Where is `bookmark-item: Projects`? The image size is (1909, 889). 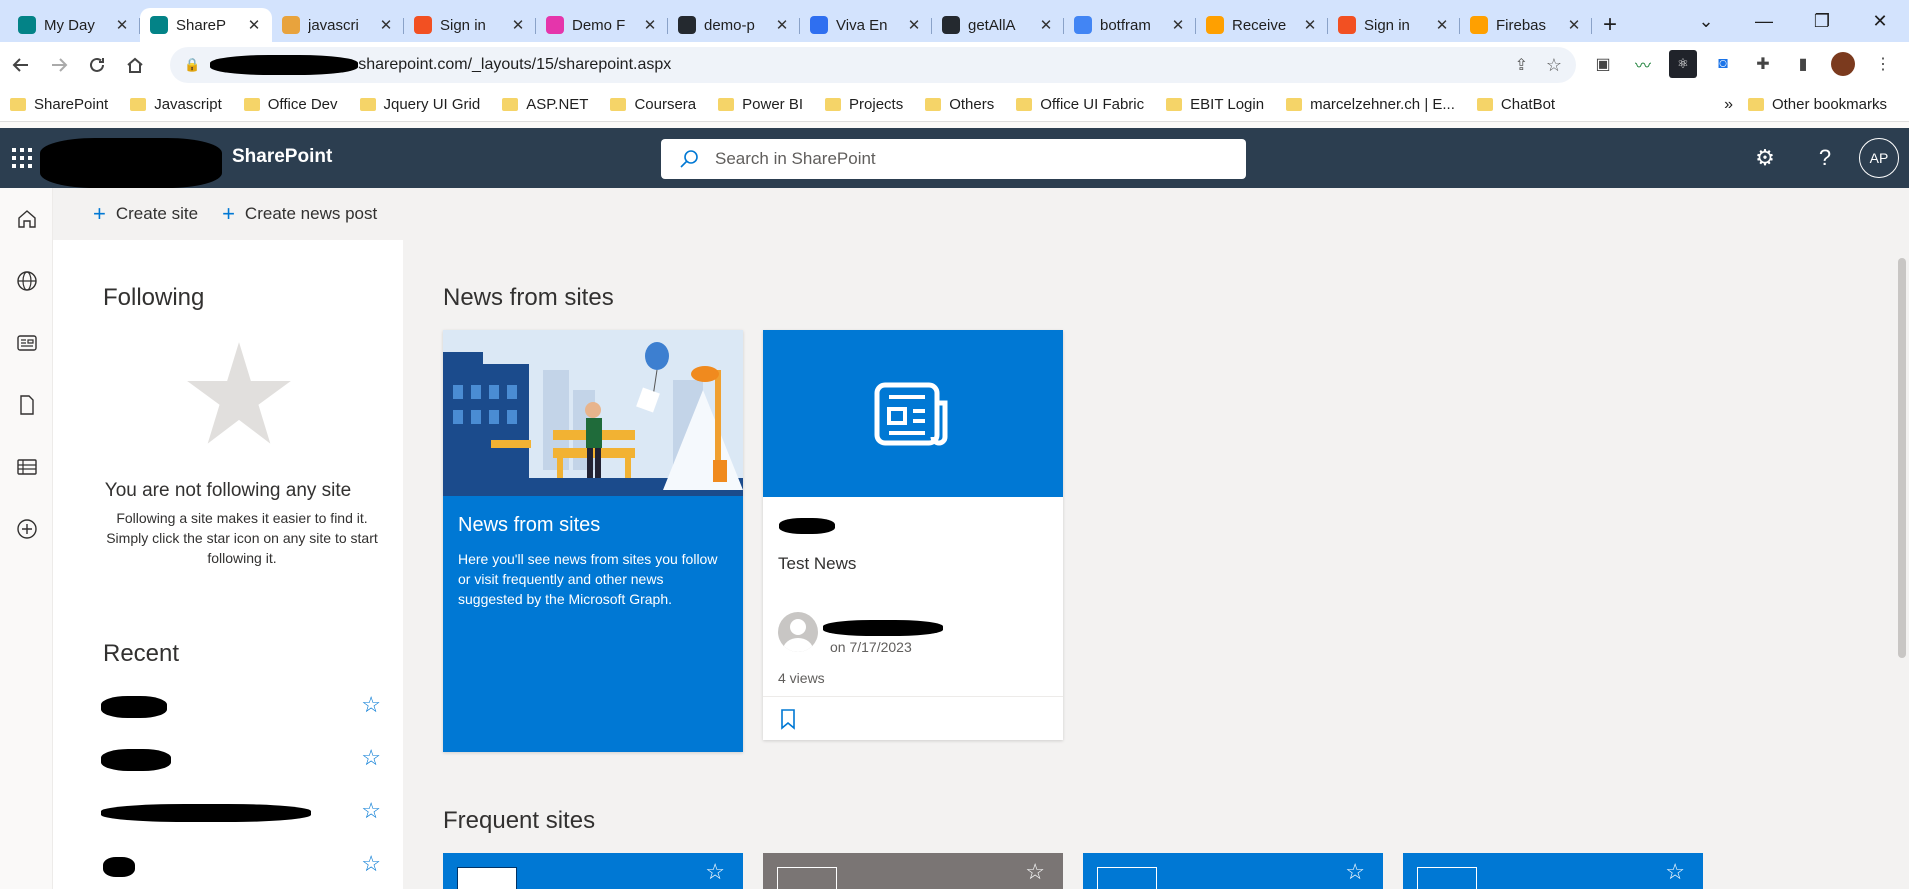 bookmark-item: Projects is located at coordinates (864, 104).